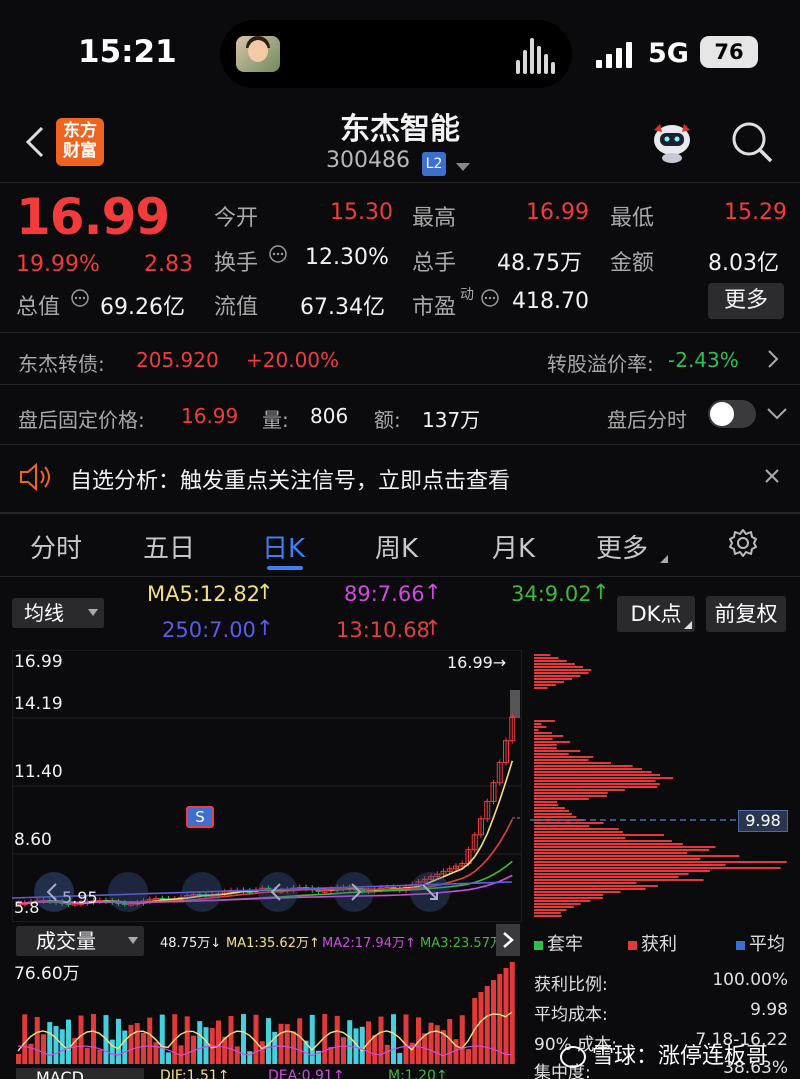 Image resolution: width=800 pixels, height=1079 pixels. Describe the element at coordinates (632, 216) in the screenshot. I see `low-label: 最低` at that location.